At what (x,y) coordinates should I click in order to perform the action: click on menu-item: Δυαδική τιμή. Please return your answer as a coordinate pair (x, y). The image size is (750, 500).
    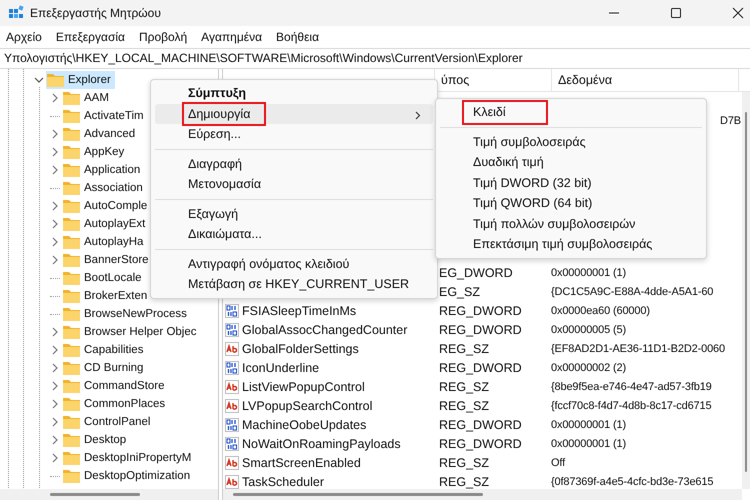
    Looking at the image, I should click on (571, 162).